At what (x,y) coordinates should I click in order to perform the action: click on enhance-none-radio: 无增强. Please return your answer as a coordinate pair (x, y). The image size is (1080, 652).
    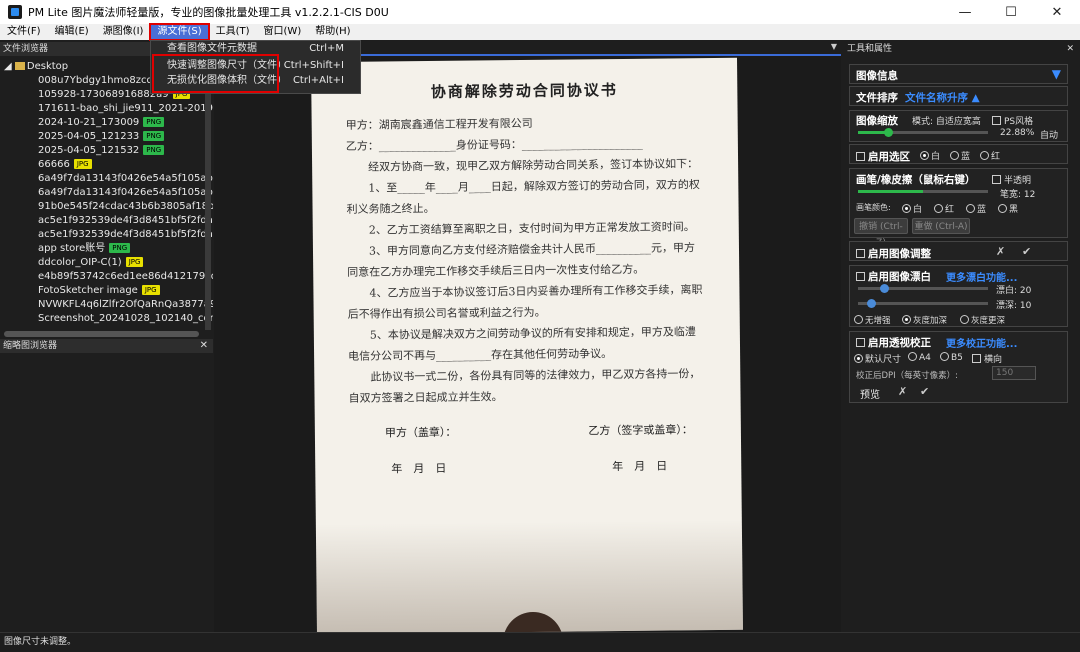
    Looking at the image, I should click on (872, 320).